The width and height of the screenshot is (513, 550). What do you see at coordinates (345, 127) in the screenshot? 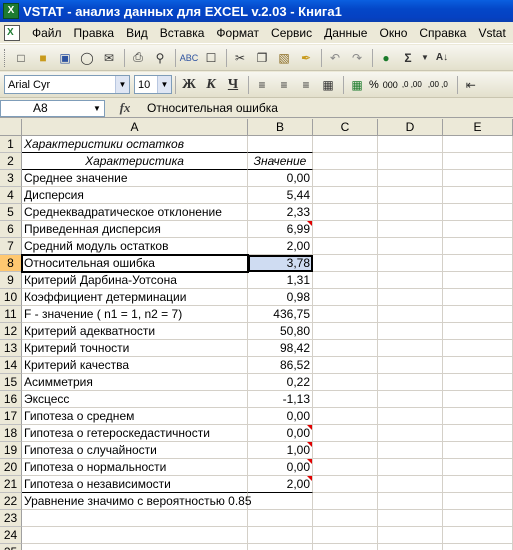
I see `column-header-c: C` at bounding box center [345, 127].